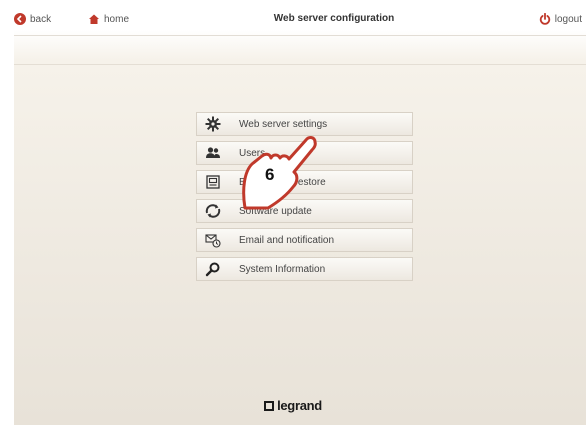  Describe the element at coordinates (334, 18) in the screenshot. I see `page-title: Web server configuration` at that location.